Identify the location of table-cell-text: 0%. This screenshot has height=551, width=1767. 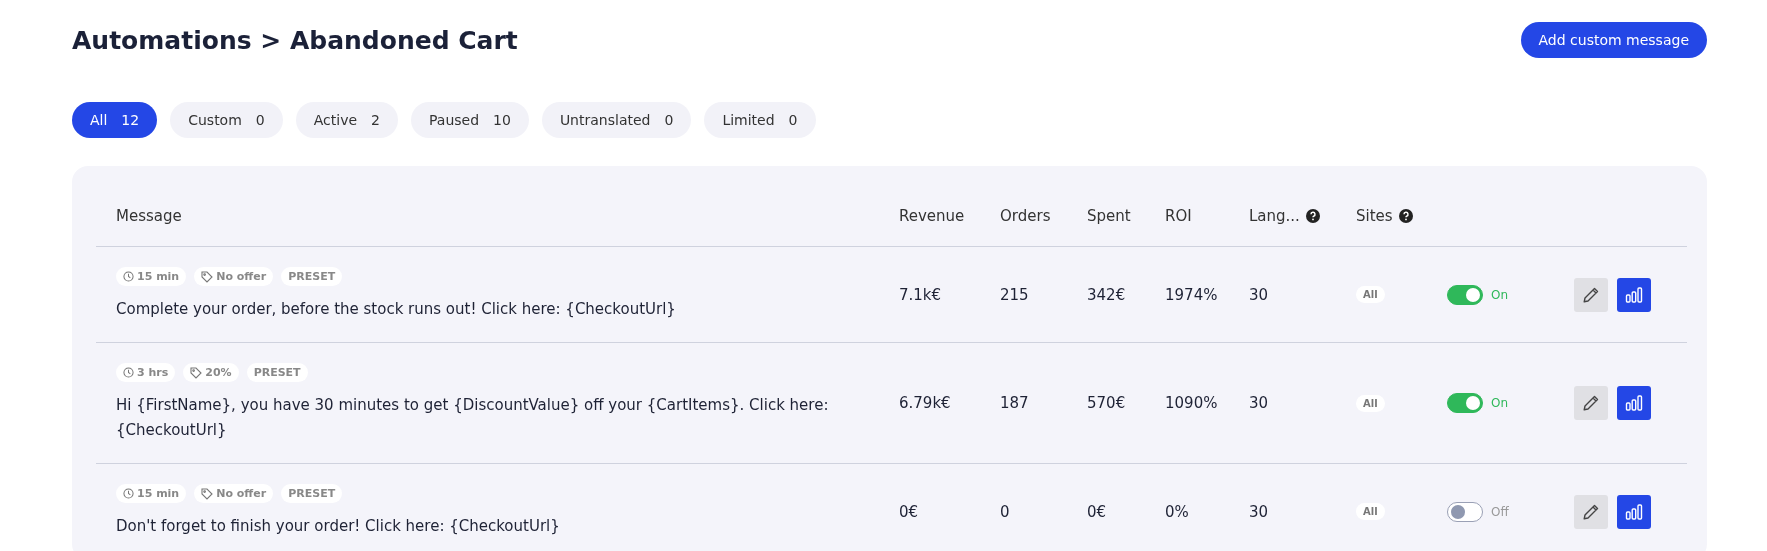
(1177, 511).